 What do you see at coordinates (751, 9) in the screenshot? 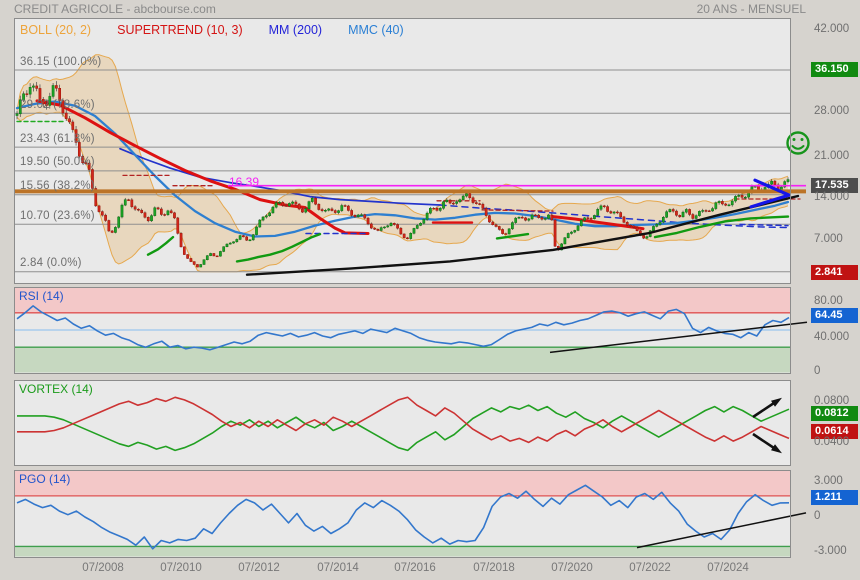
I see `period-title: 20 ANS - MENSUEL` at bounding box center [751, 9].